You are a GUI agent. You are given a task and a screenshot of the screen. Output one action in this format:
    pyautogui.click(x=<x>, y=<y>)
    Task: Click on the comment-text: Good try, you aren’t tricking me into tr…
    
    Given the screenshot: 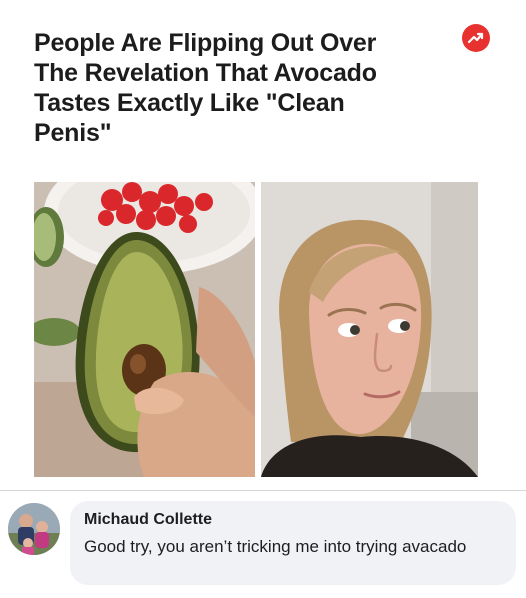 What is the action you would take?
    pyautogui.click(x=275, y=546)
    